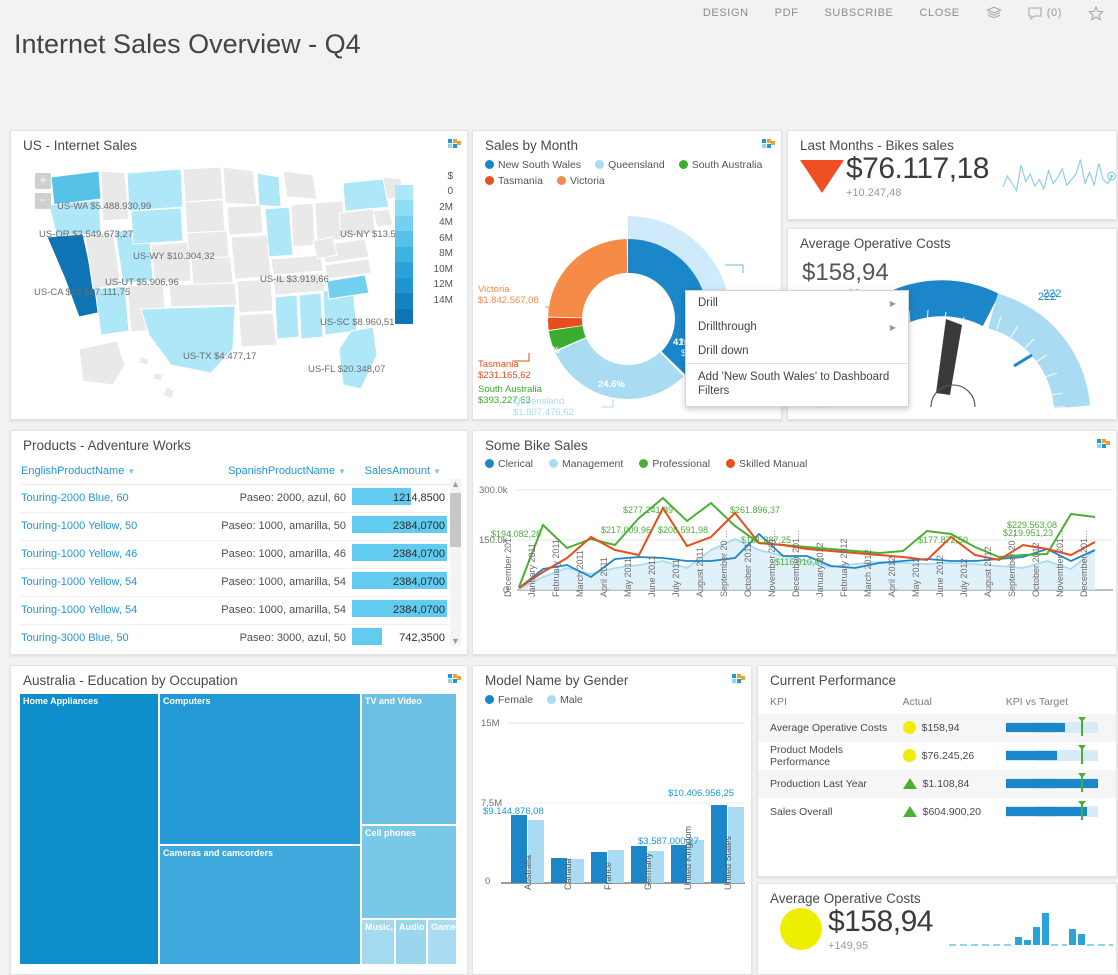 This screenshot has height=975, width=1118. Describe the element at coordinates (271, 471) in the screenshot. I see `column-header-spanish: SpanishProductName ▼` at that location.